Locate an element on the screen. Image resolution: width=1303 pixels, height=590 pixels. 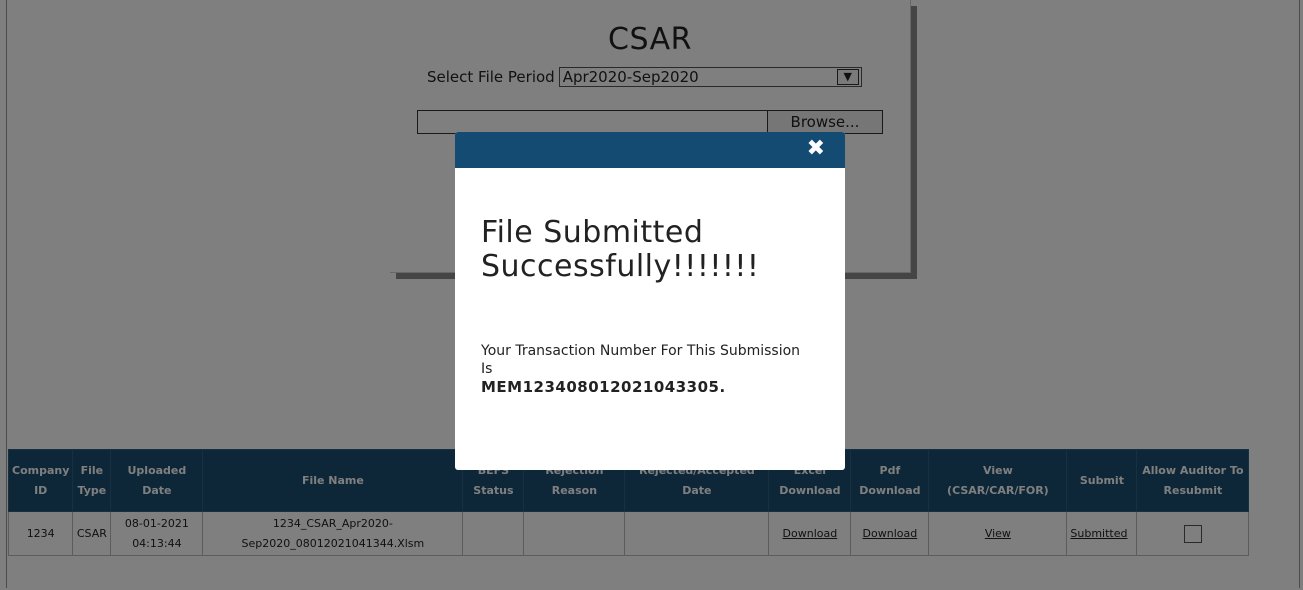
modal-heading: File Submitted Successfully!!!!!!! is located at coordinates (620, 249).